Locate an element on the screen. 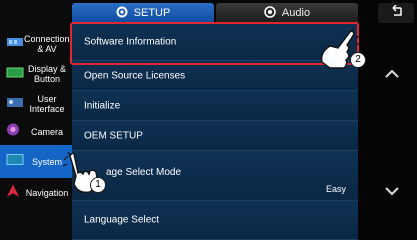 Image resolution: width=417 pixels, height=240 pixels. speaker-icon is located at coordinates (270, 13).